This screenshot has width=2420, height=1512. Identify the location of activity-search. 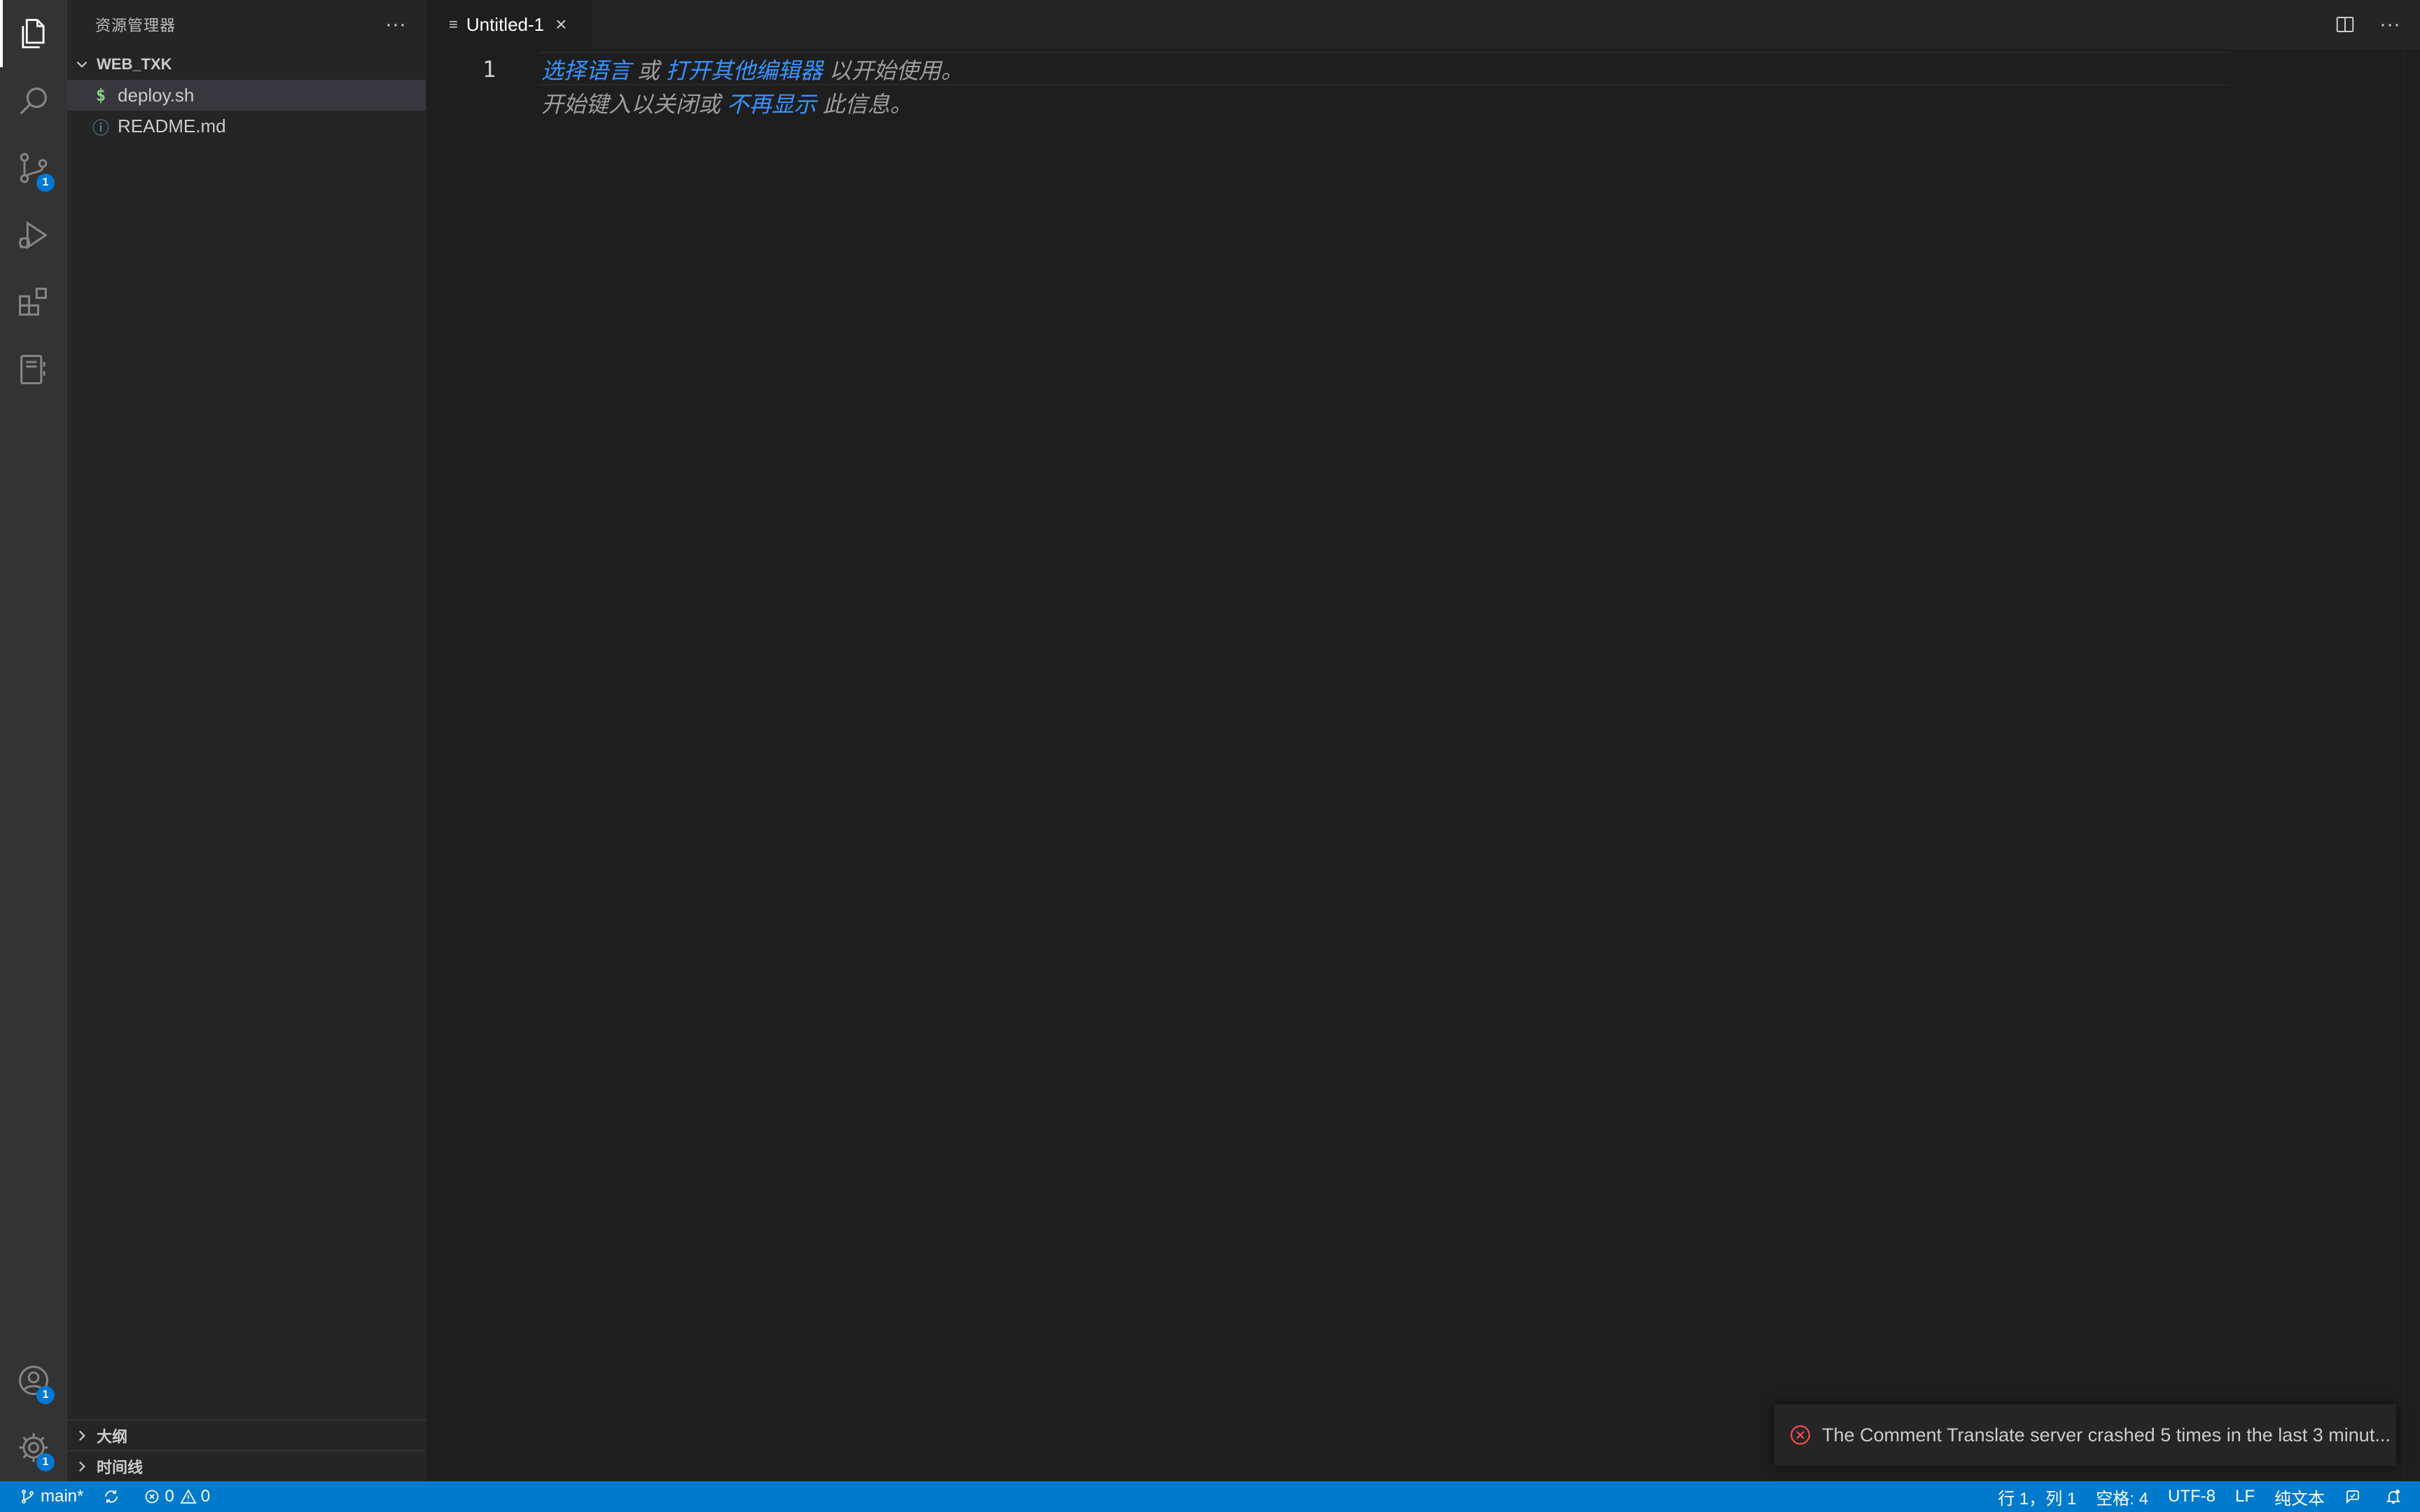
(33, 100).